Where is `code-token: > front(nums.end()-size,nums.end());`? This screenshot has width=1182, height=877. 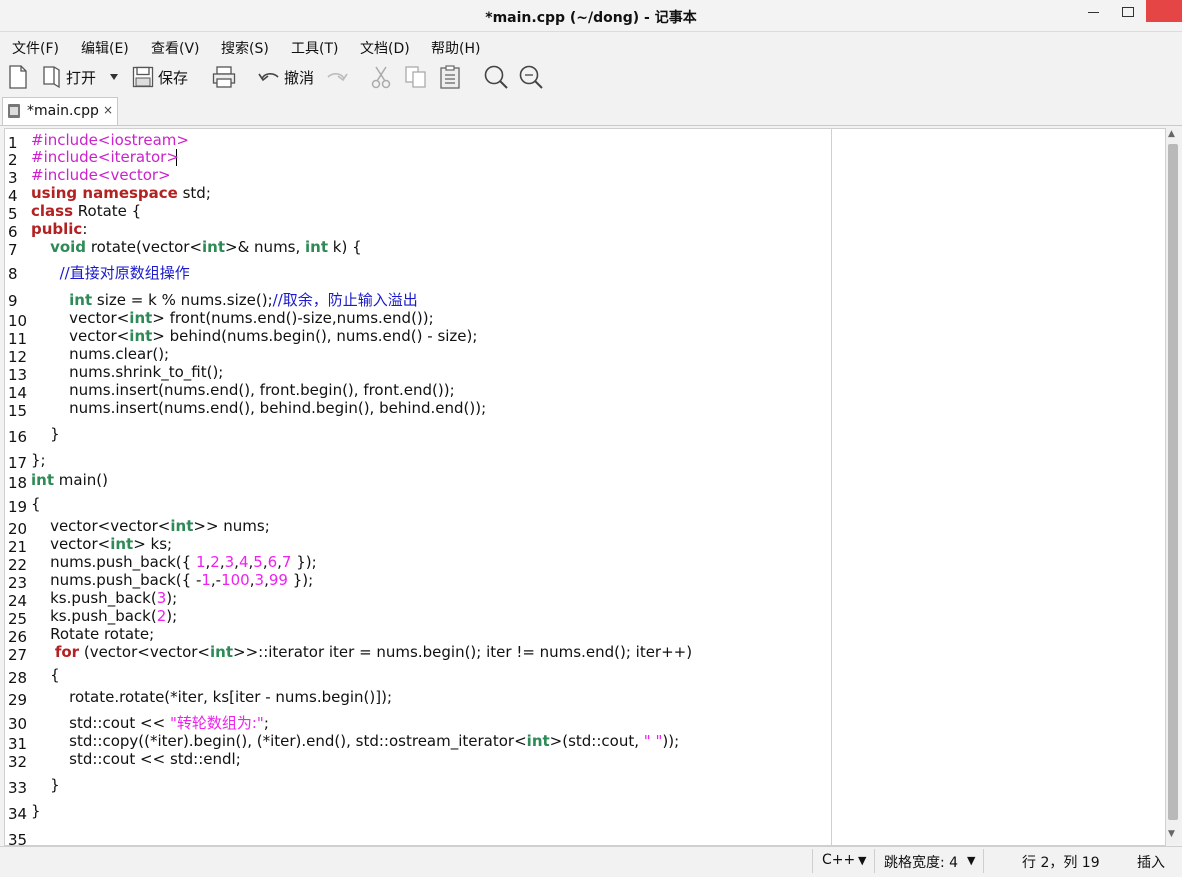 code-token: > front(nums.end()-size,nums.end()); is located at coordinates (293, 318).